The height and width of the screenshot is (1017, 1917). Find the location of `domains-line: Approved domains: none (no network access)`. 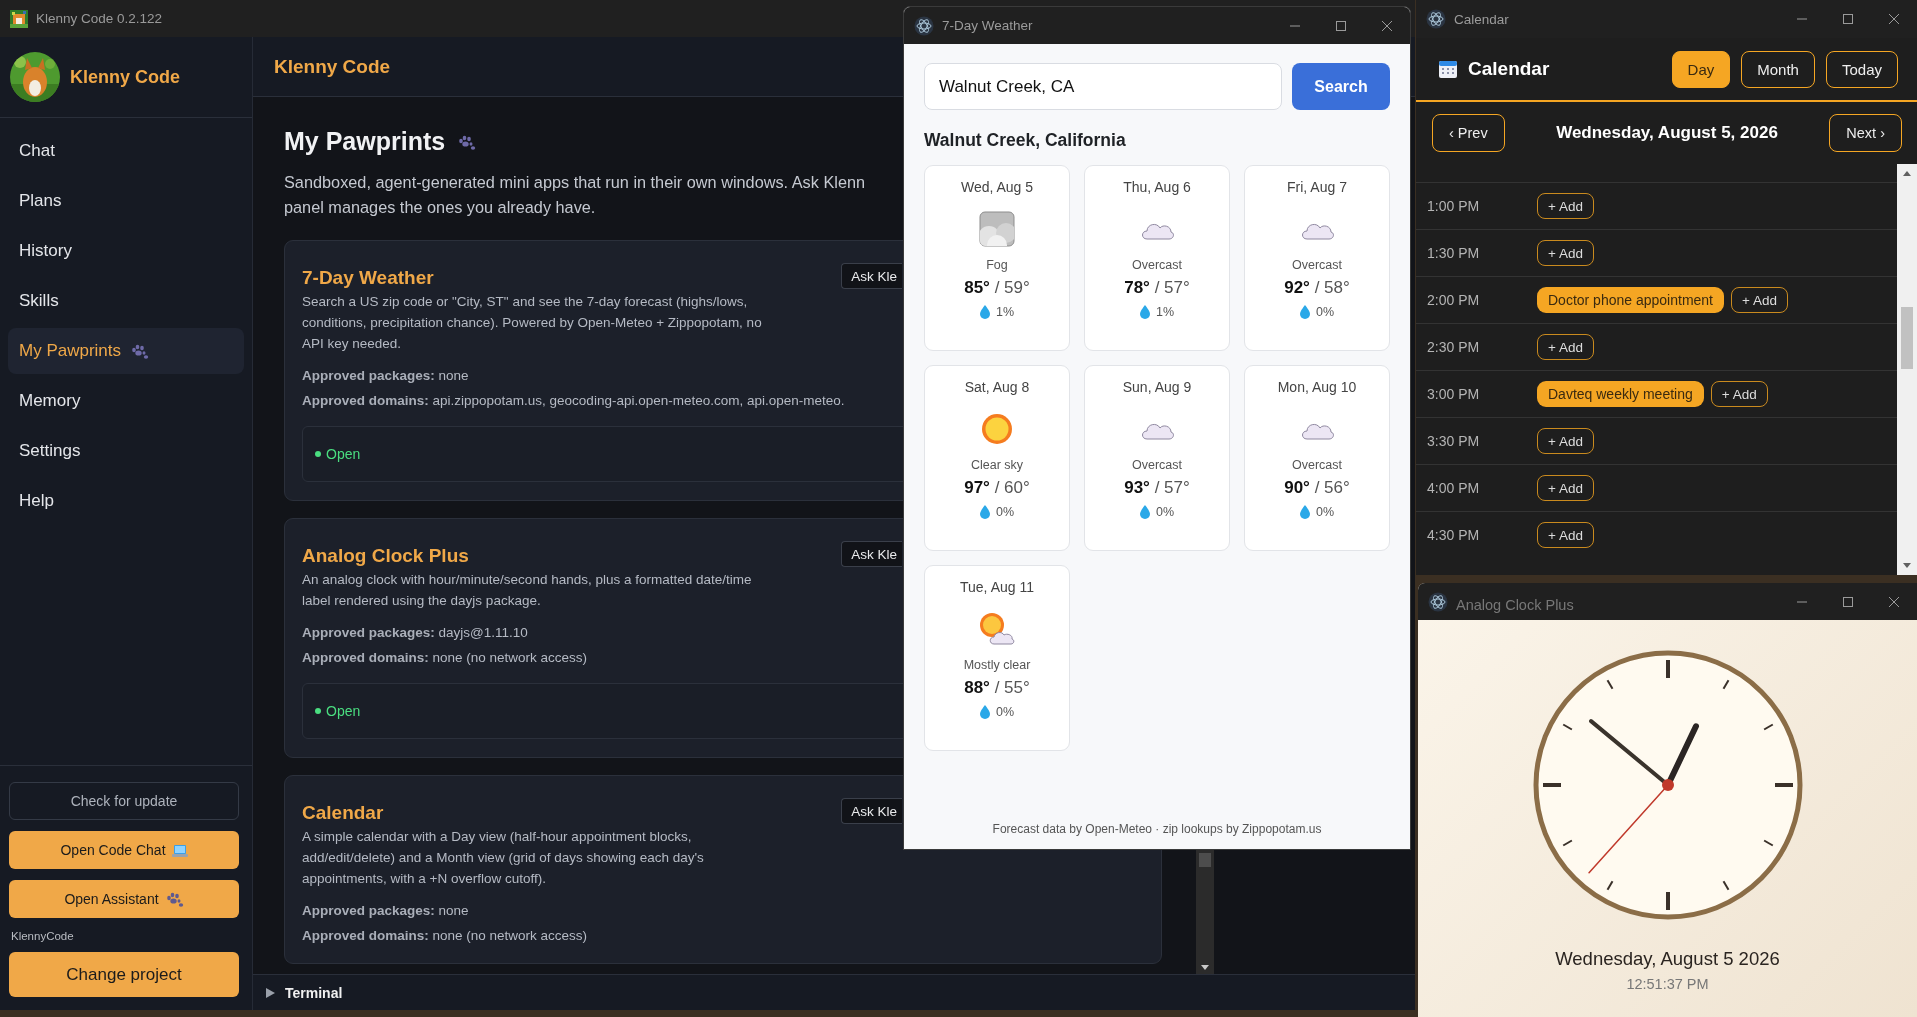

domains-line: Approved domains: none (no network access) is located at coordinates (445, 936).